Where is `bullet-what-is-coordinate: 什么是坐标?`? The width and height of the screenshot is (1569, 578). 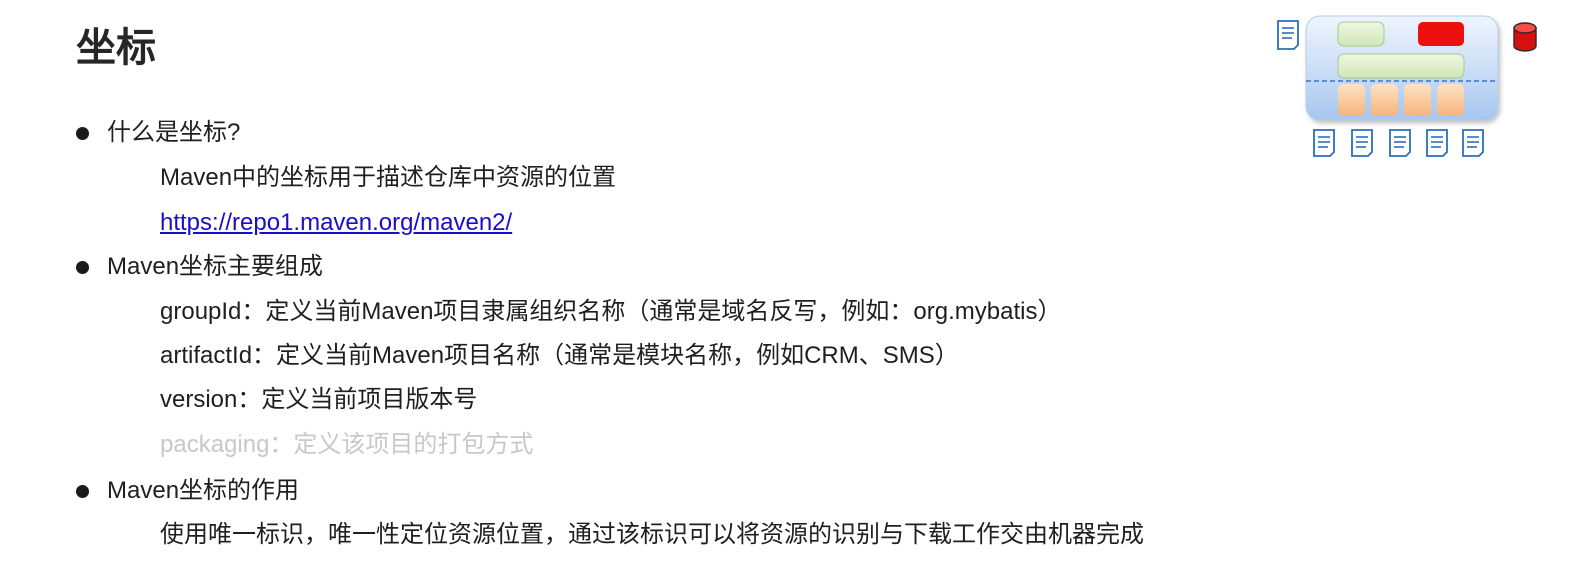
bullet-what-is-coordinate: 什么是坐标? is located at coordinates (158, 133).